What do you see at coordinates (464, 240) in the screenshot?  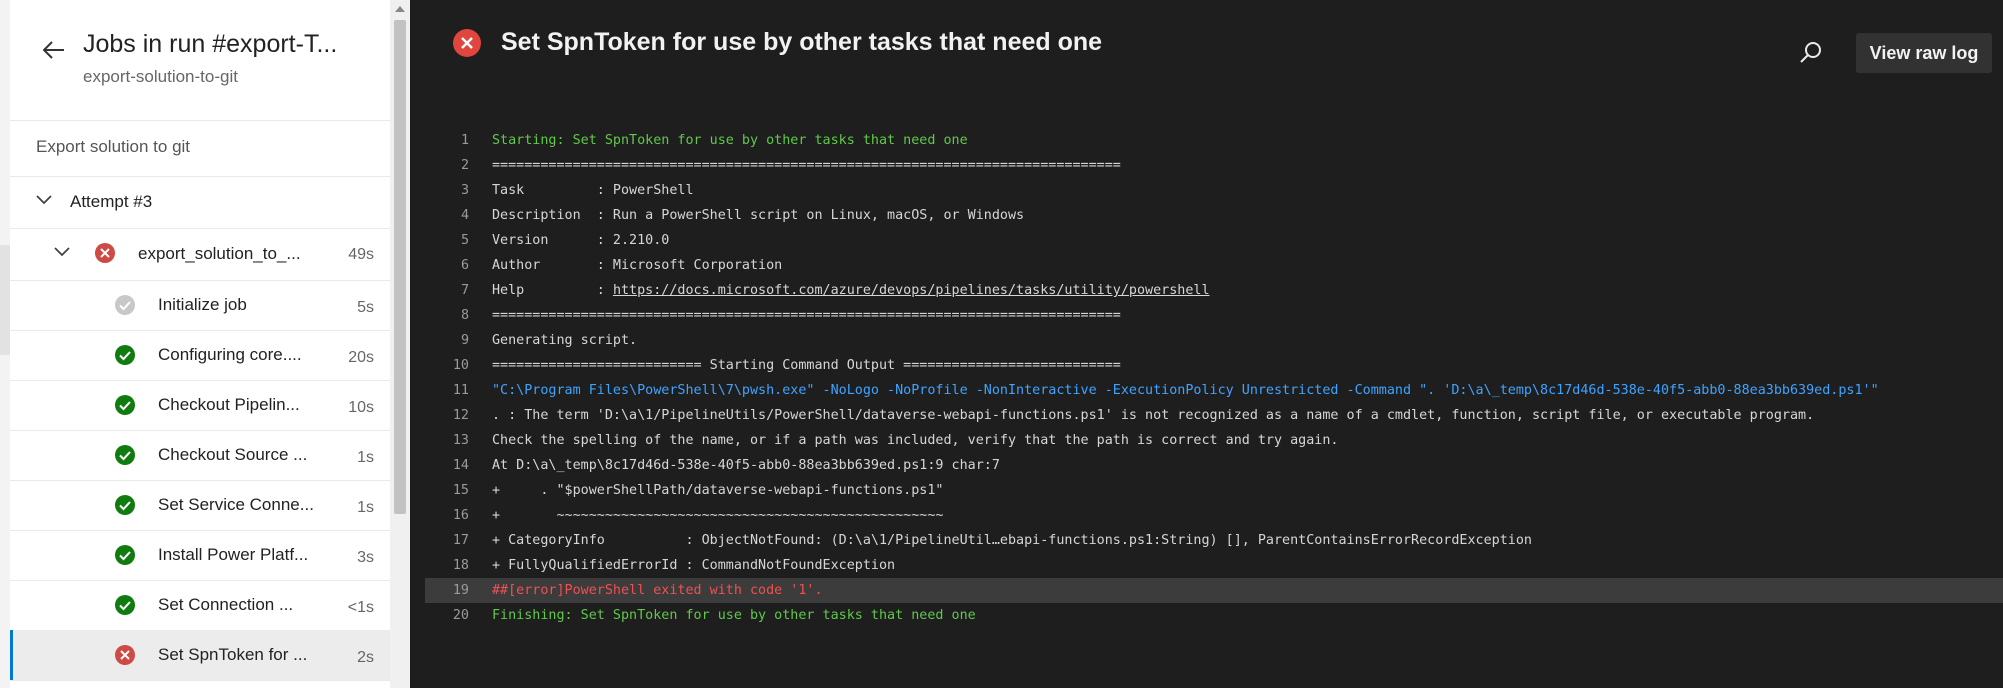 I see `line-number: 5` at bounding box center [464, 240].